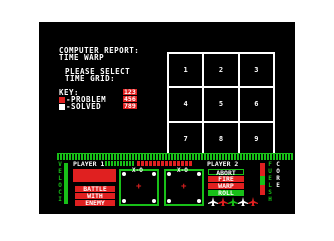  What do you see at coordinates (60, 199) in the screenshot?
I see `velocity-letter: I` at bounding box center [60, 199].